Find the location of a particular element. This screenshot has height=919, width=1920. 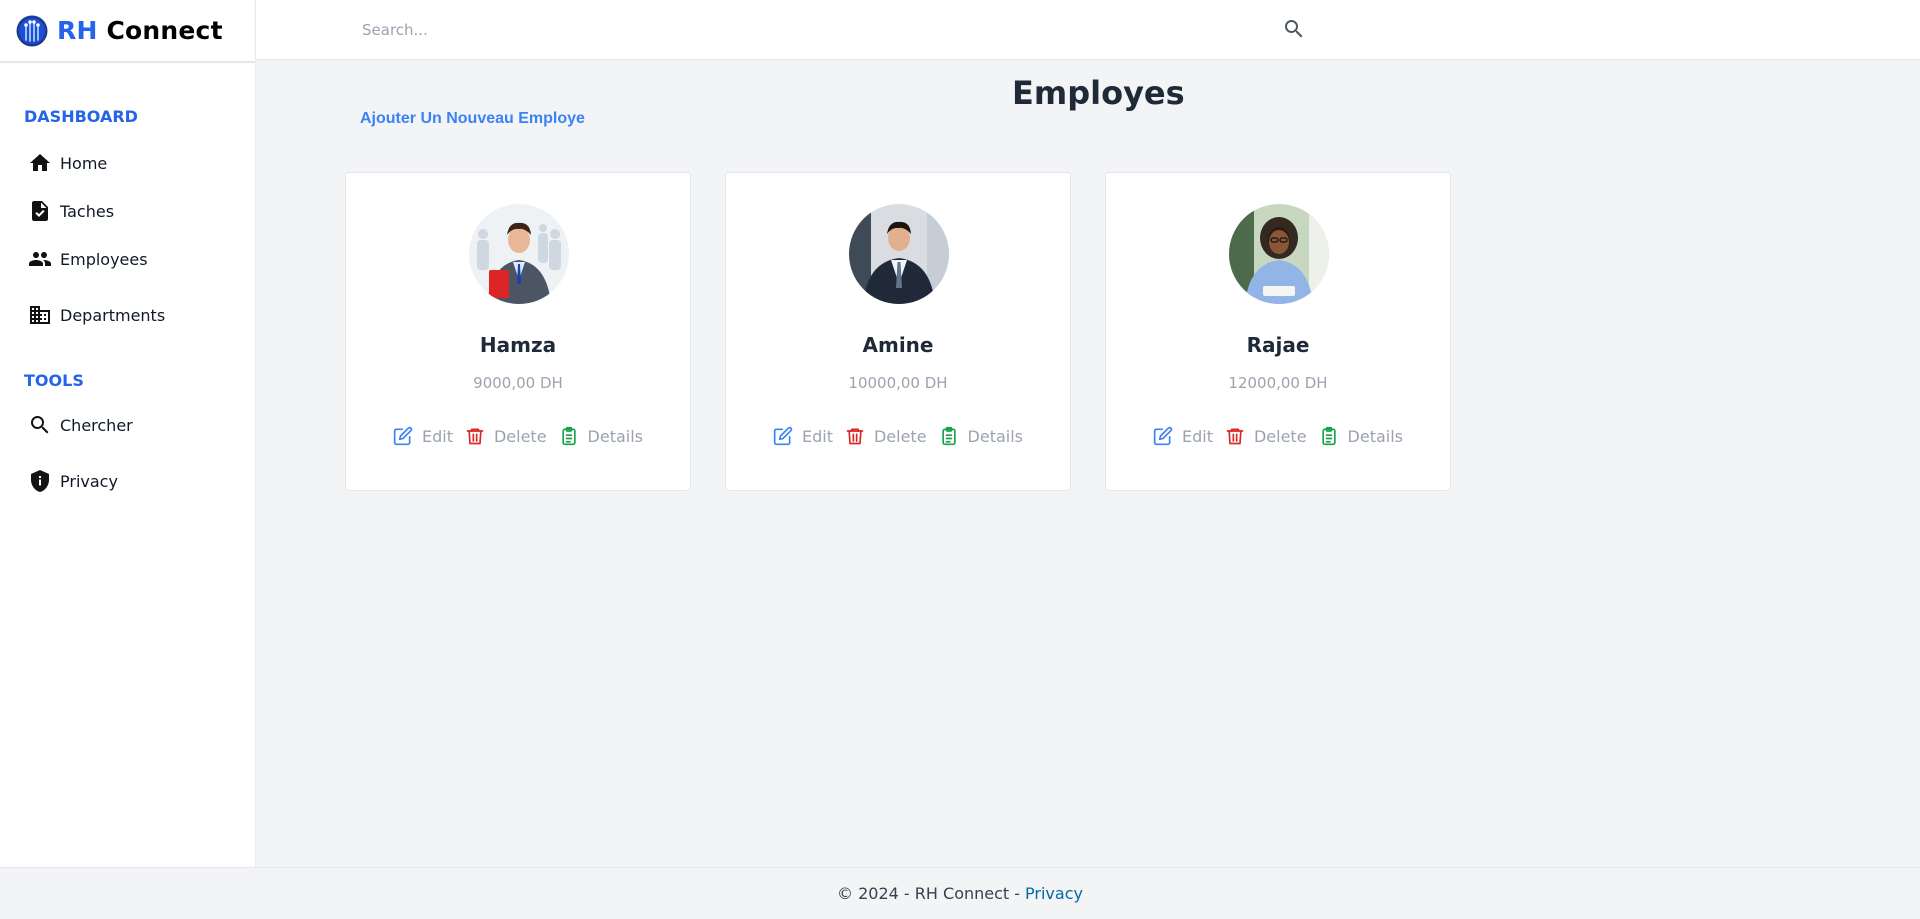

employee-card: Hamza 9000,00 DH Edit Delete Details is located at coordinates (518, 331).